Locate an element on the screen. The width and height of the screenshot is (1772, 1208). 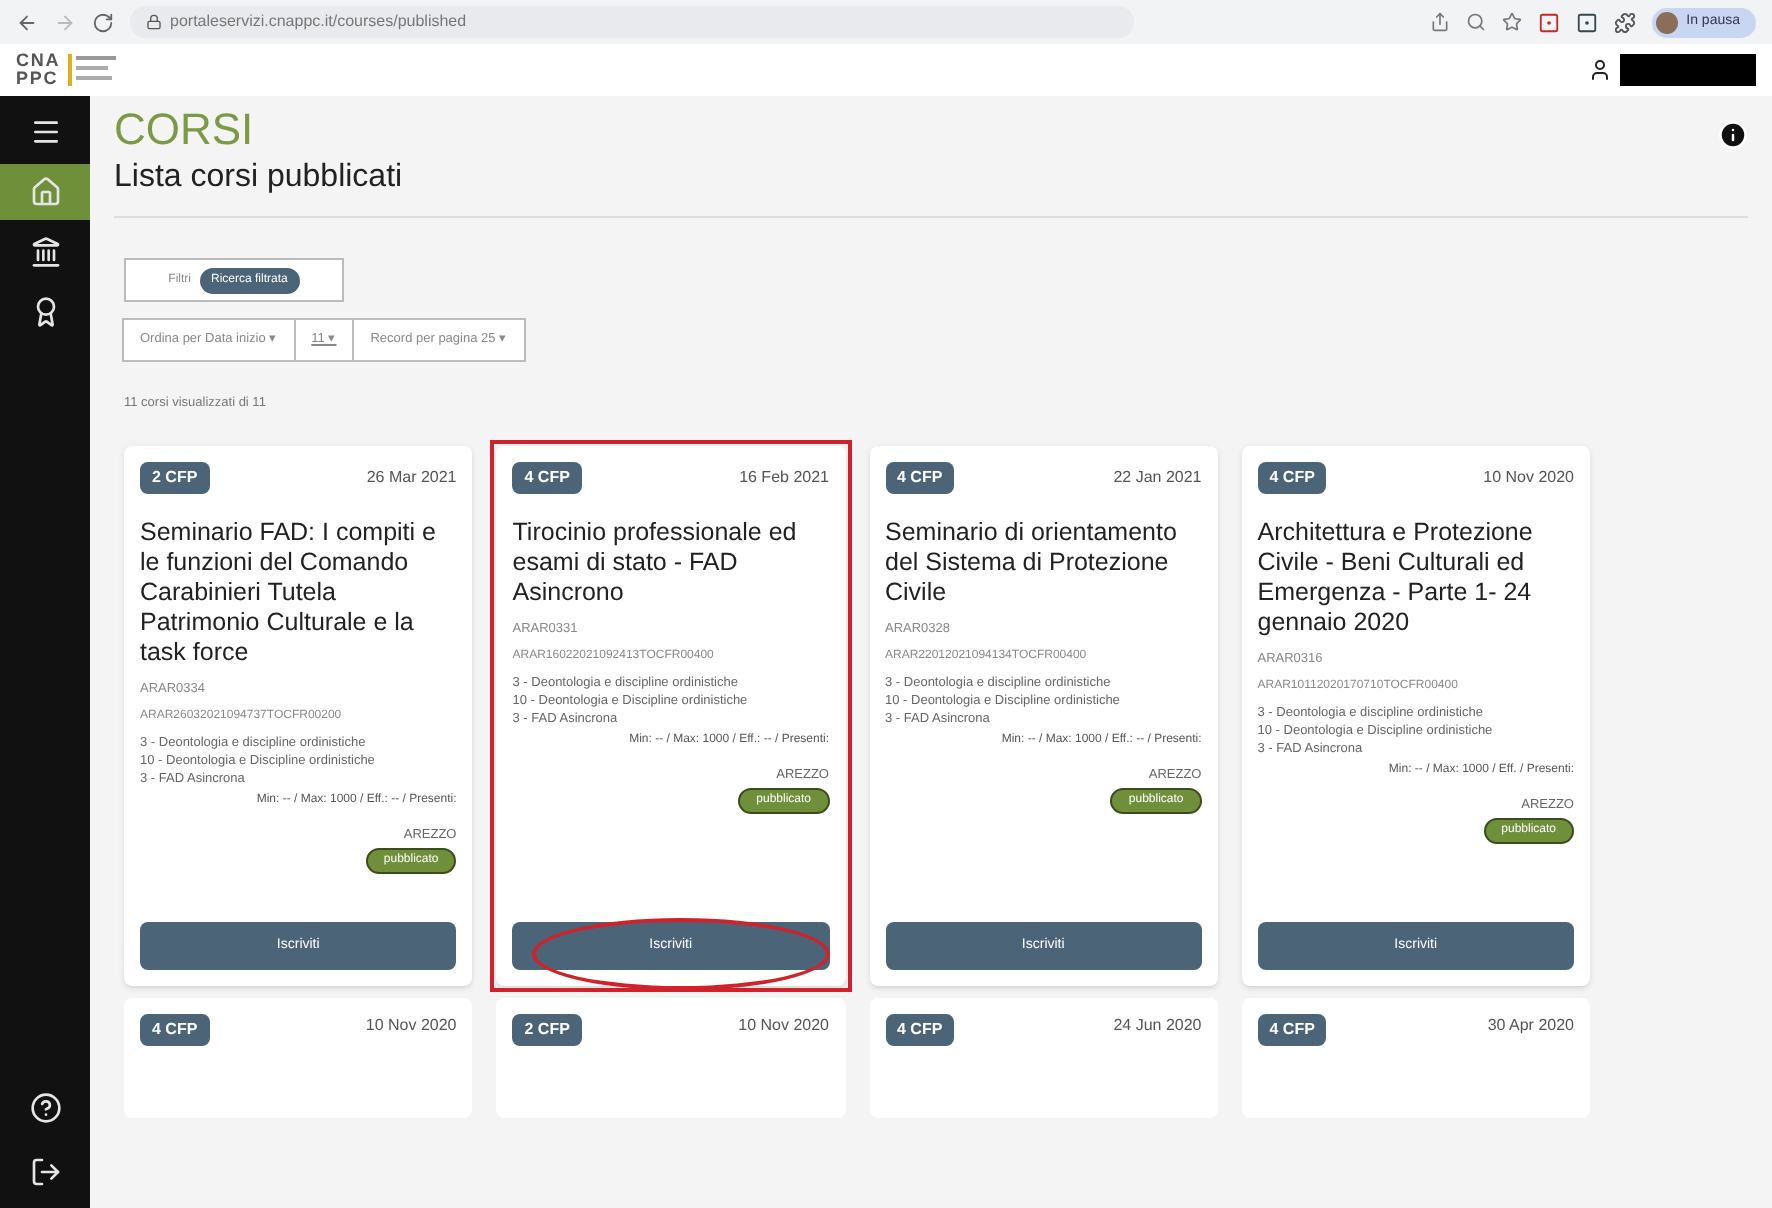
url-text: portaleservizi.cnappc.it/courses/published is located at coordinates (318, 22).